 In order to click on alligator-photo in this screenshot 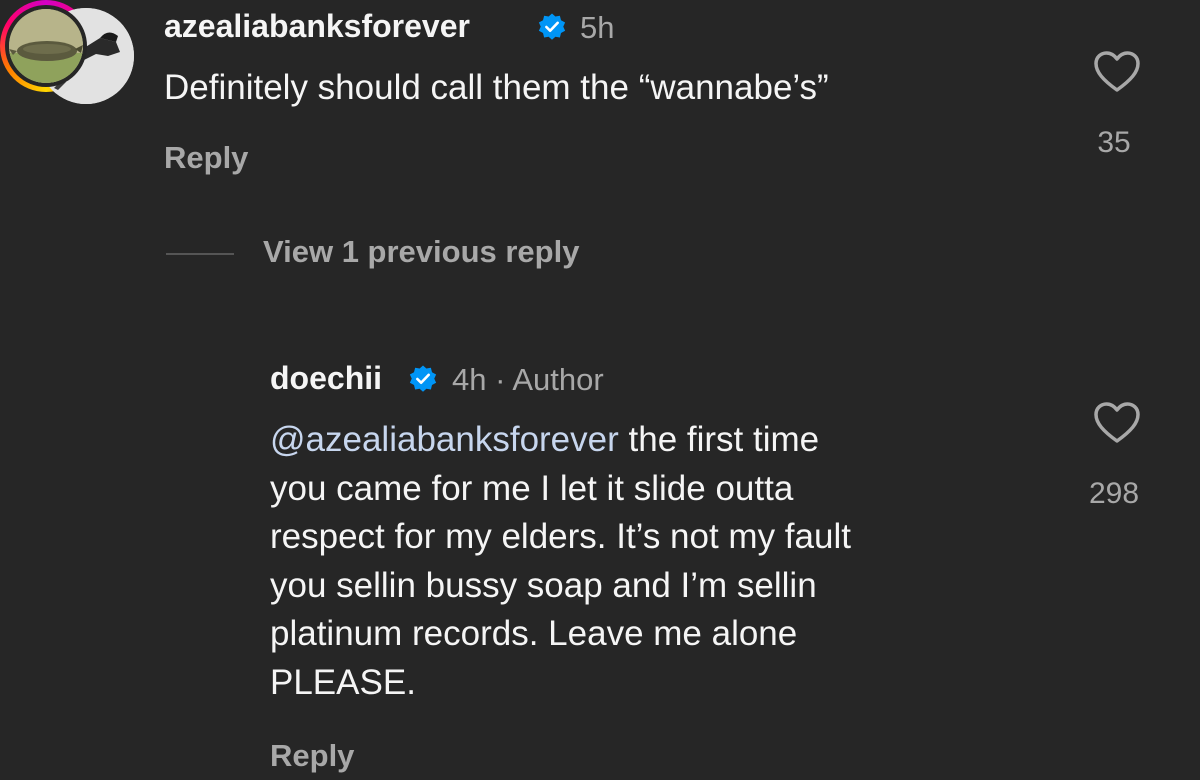, I will do `click(46, 46)`.